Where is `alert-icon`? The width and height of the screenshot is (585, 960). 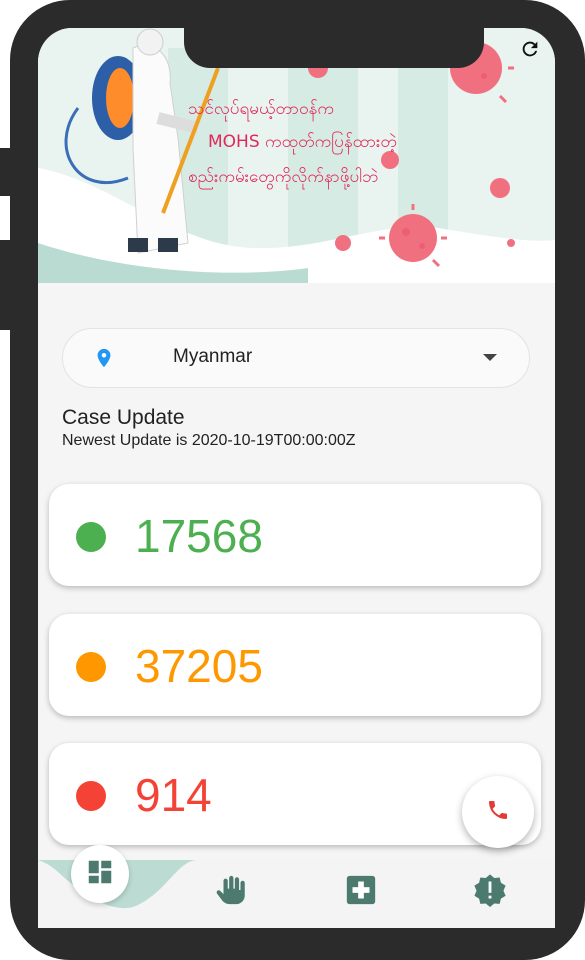
alert-icon is located at coordinates (490, 892).